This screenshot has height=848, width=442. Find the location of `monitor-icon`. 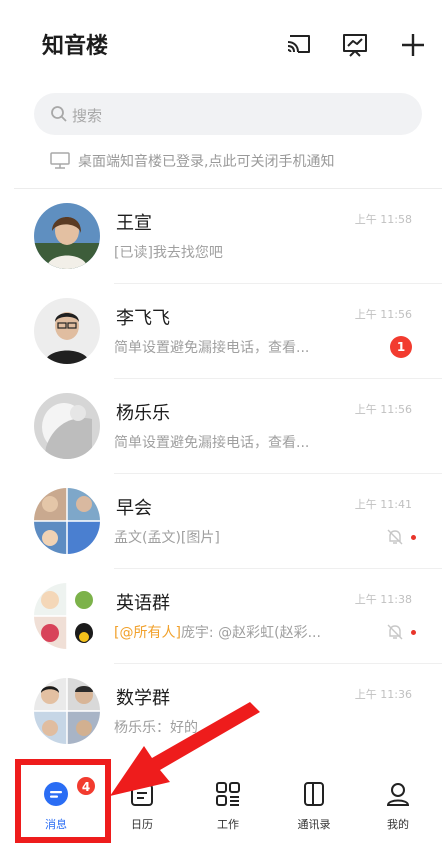

monitor-icon is located at coordinates (60, 161).